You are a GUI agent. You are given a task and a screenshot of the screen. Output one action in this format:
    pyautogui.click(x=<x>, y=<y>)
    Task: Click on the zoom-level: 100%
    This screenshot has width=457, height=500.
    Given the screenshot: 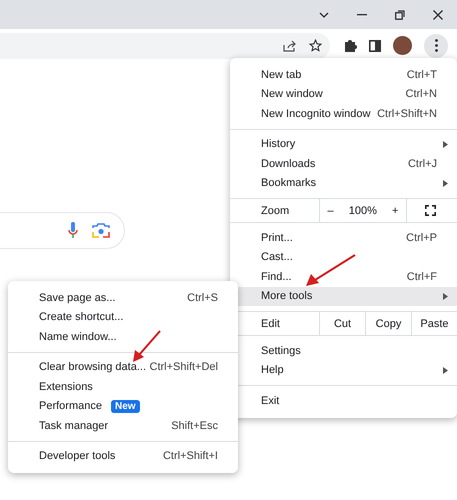 What is the action you would take?
    pyautogui.click(x=363, y=210)
    